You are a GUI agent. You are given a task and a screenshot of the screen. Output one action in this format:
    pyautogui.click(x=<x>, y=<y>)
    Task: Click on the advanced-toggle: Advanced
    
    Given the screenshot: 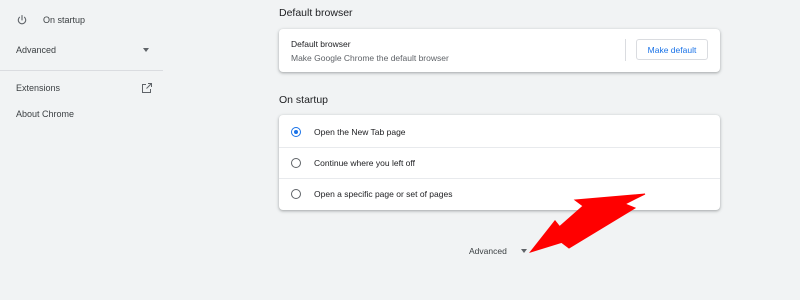 What is the action you would take?
    pyautogui.click(x=498, y=251)
    